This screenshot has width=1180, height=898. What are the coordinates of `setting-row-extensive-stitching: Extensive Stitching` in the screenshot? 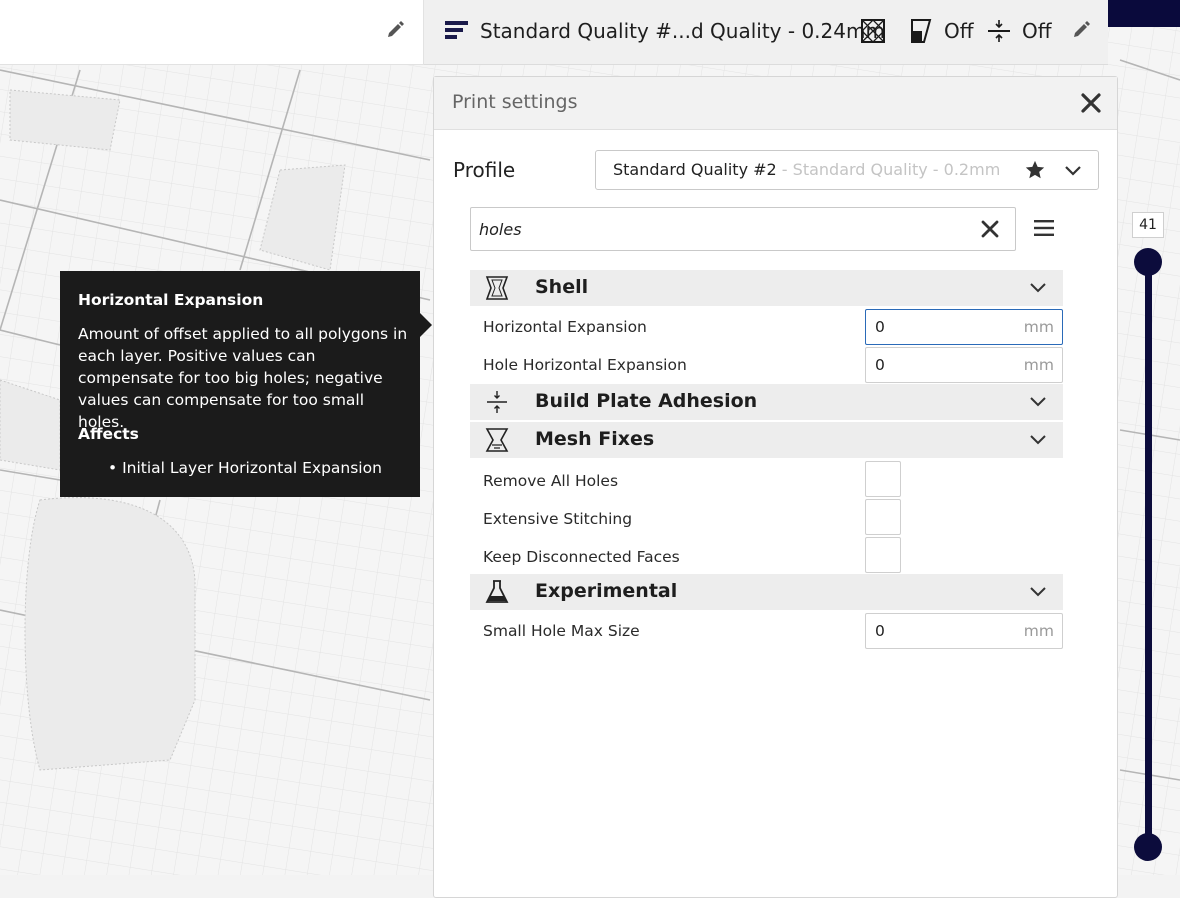 It's located at (766, 518).